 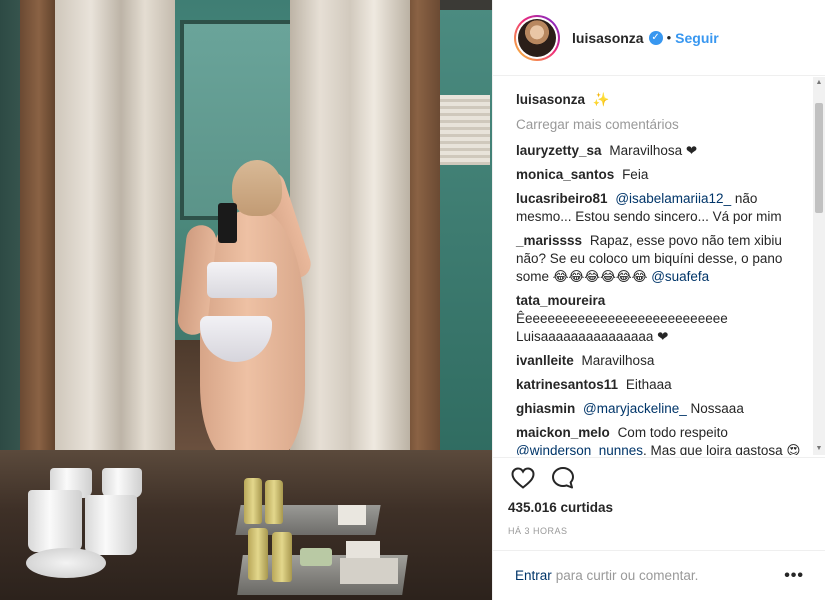 What do you see at coordinates (567, 384) in the screenshot?
I see `comment-username: katrinesantos11` at bounding box center [567, 384].